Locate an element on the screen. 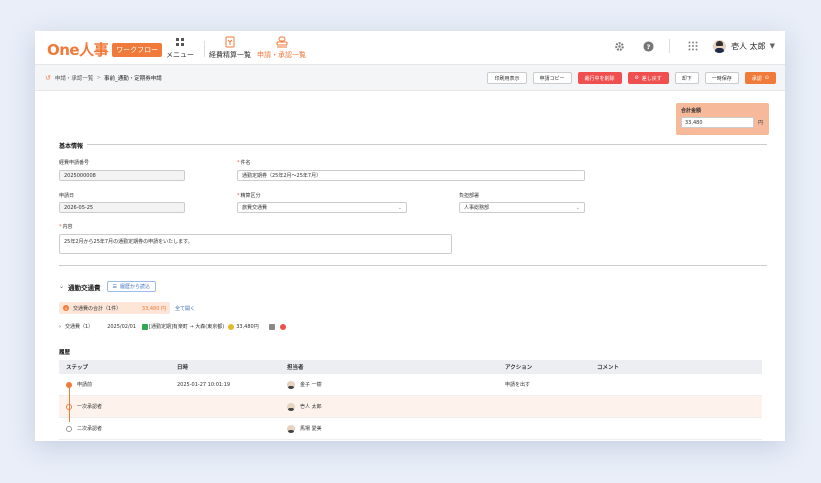 Image resolution: width=821 pixels, height=483 pixels. person-cell: 金子 一樹 is located at coordinates (304, 384).